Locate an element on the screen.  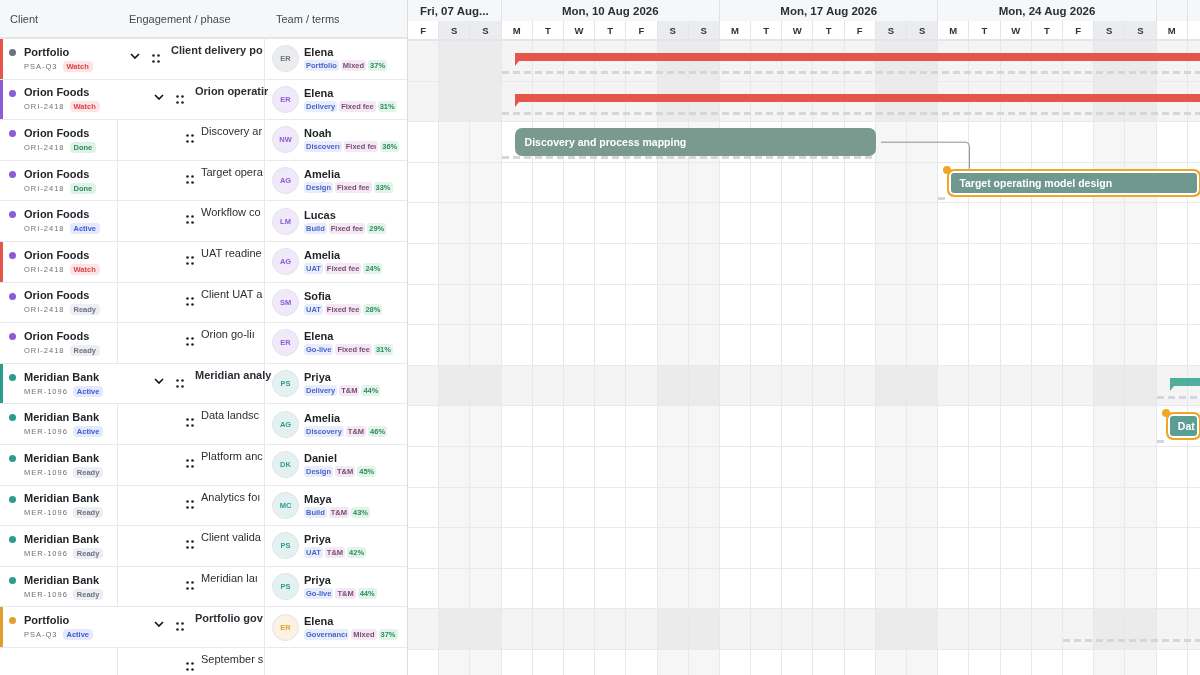
client-name: Orion Foods is located at coordinates (57, 254).